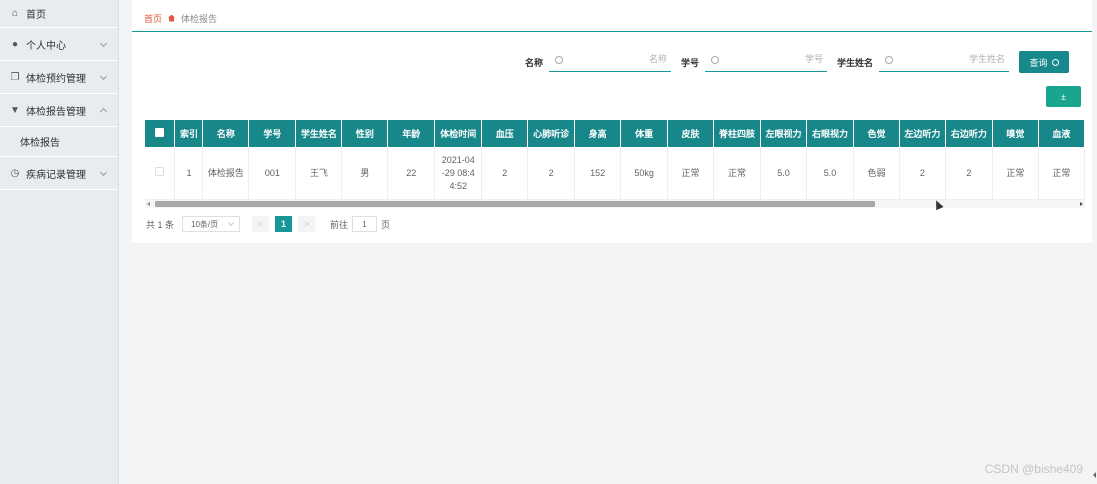  Describe the element at coordinates (960, 59) in the screenshot. I see `student-name-input` at that location.